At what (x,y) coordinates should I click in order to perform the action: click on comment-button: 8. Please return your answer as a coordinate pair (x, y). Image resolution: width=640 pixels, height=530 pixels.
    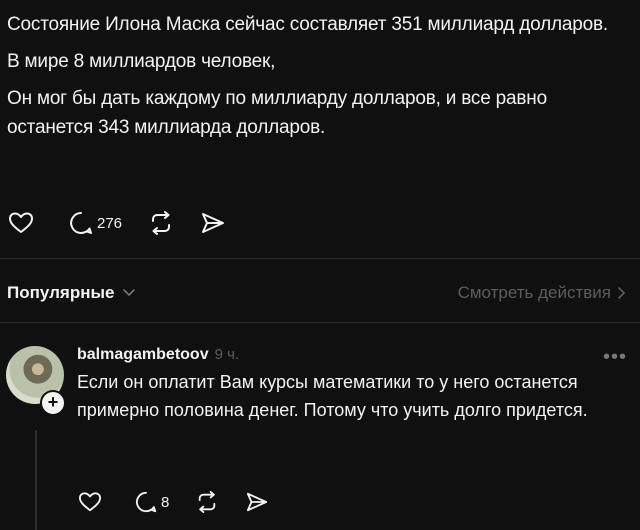
    Looking at the image, I should click on (151, 502).